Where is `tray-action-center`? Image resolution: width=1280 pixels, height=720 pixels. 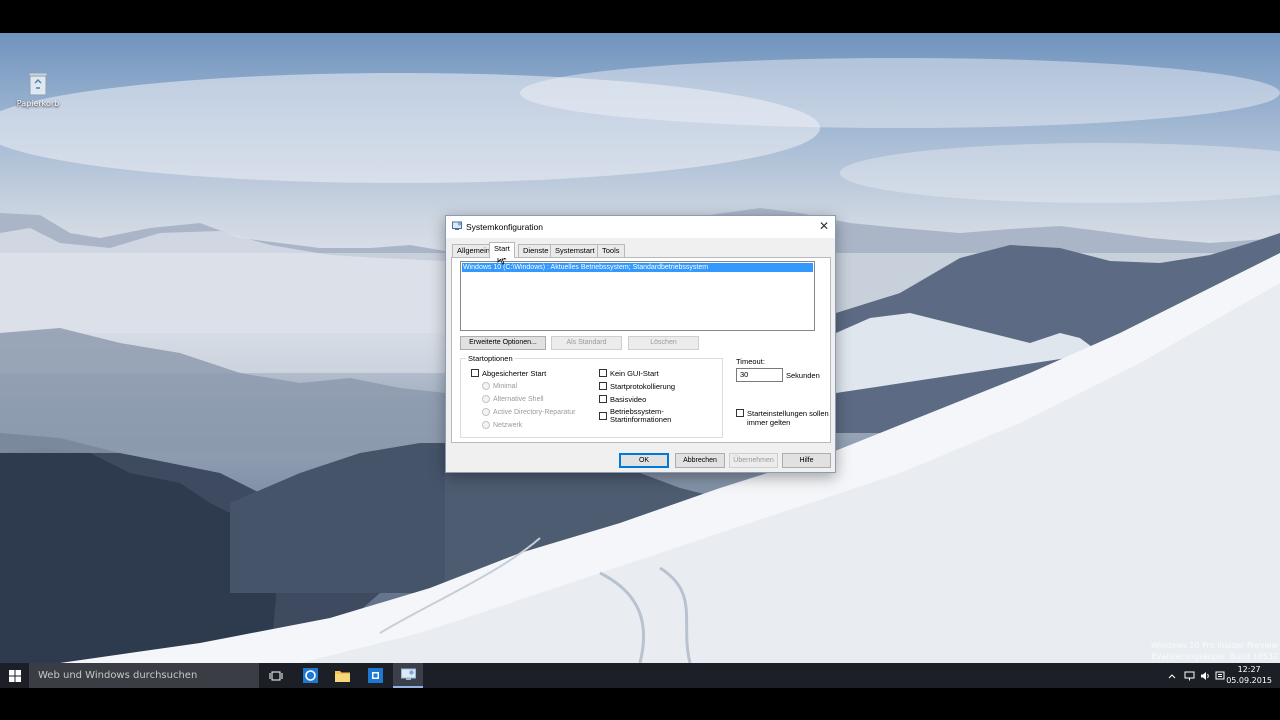
tray-action-center is located at coordinates (1220, 675).